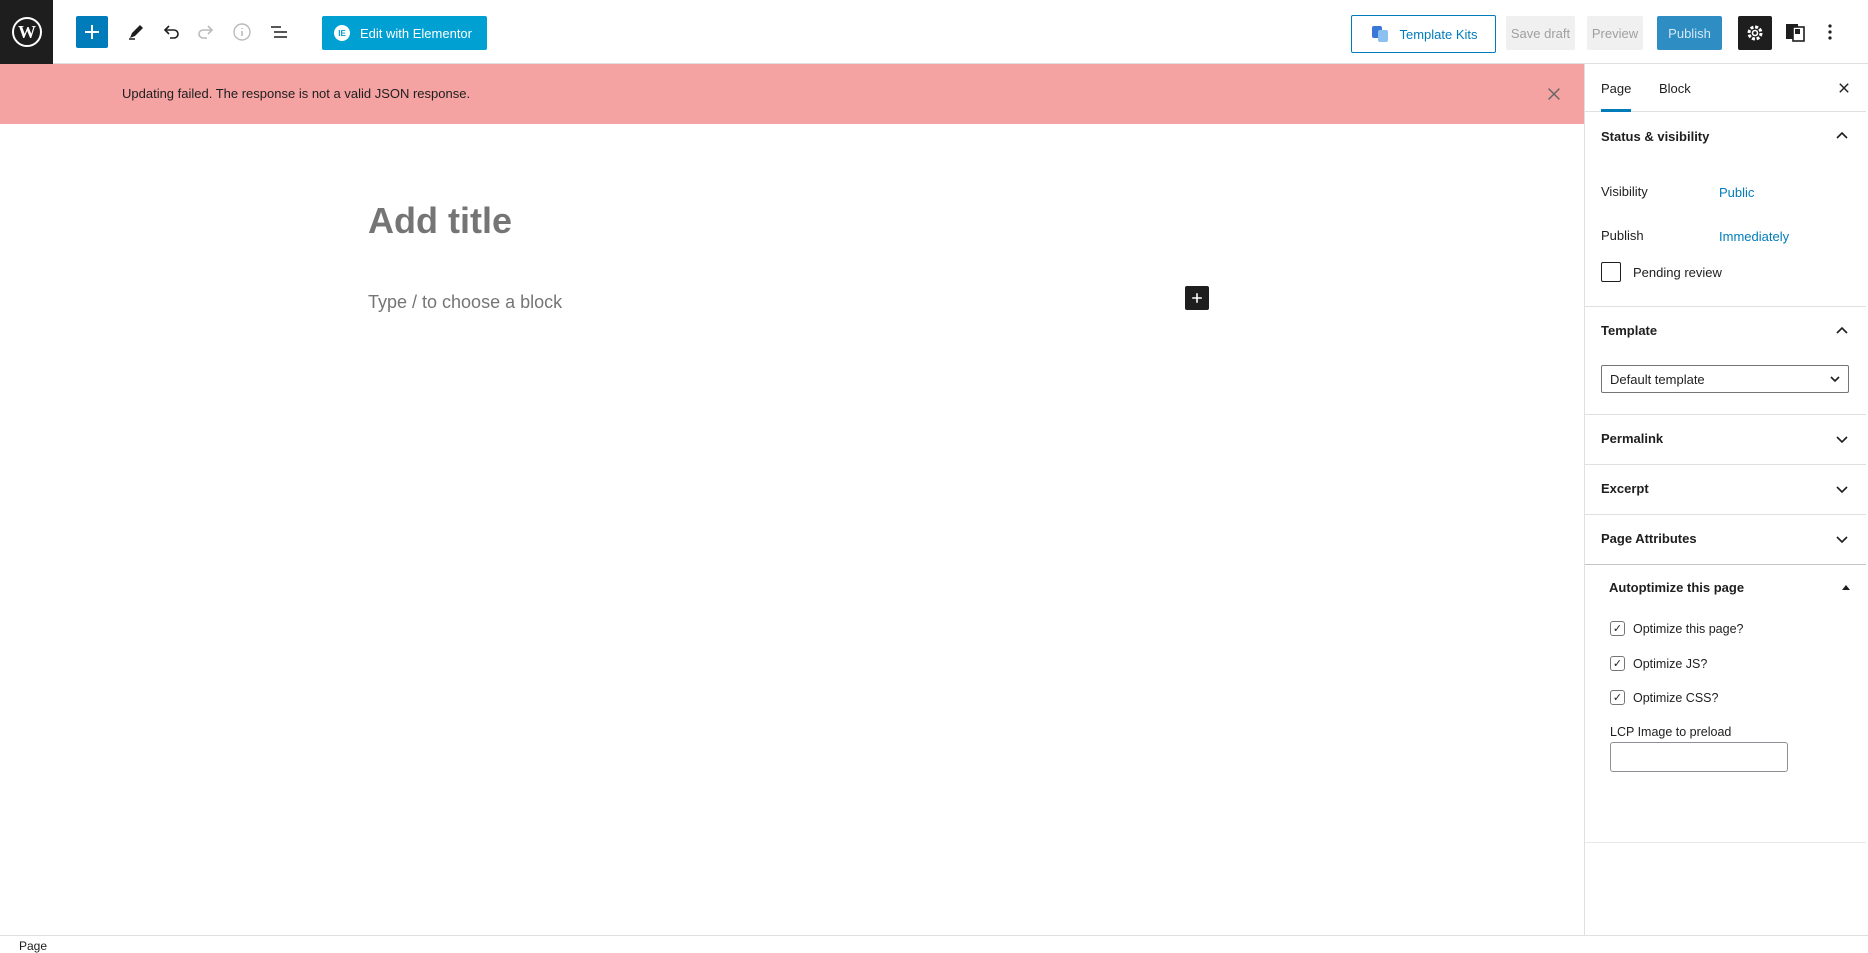 This screenshot has width=1868, height=953. I want to click on redo-icon, so click(206, 32).